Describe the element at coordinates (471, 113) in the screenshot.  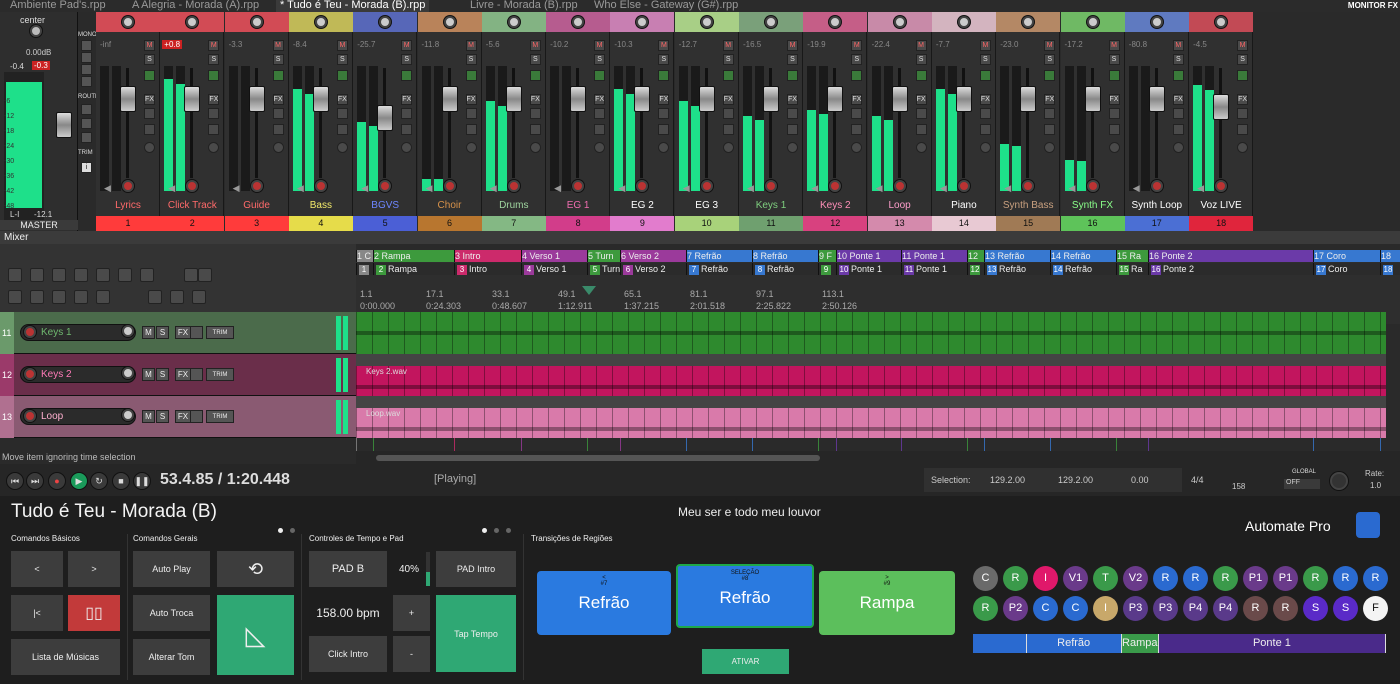
I see `io-button` at that location.